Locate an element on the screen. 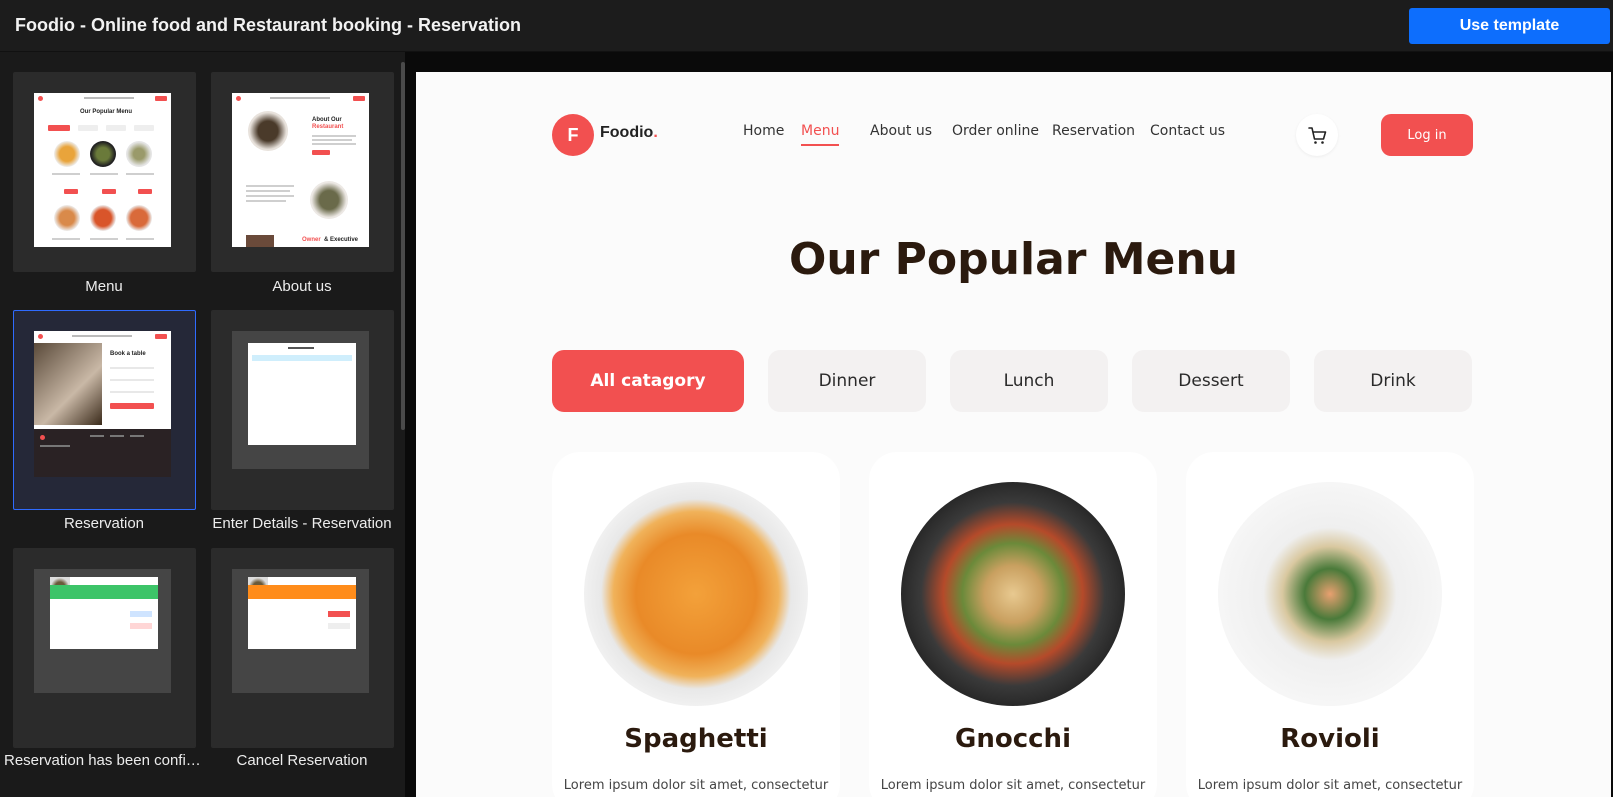 Image resolution: width=1613 pixels, height=797 pixels. thumb-confirmed-label: Reservation has been confirmed is located at coordinates (104, 760).